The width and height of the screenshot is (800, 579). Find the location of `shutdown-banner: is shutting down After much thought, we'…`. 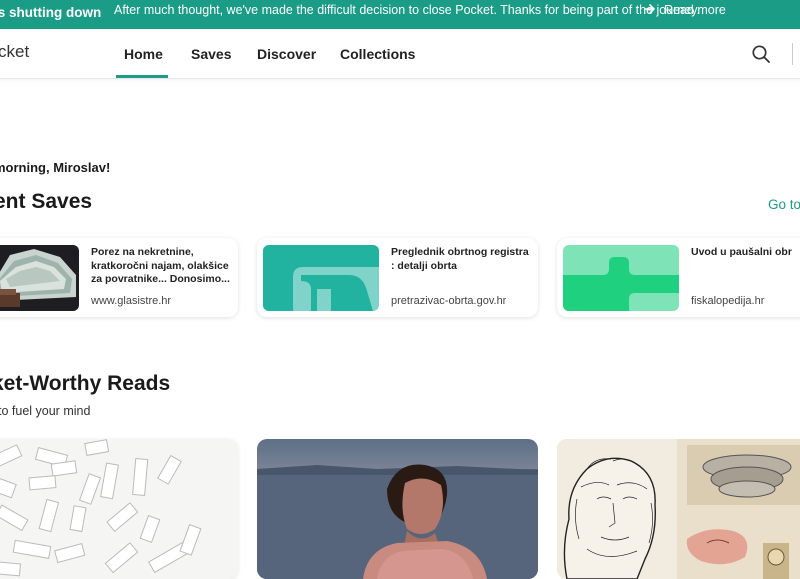

shutdown-banner: is shutting down After much thought, we'… is located at coordinates (400, 14).